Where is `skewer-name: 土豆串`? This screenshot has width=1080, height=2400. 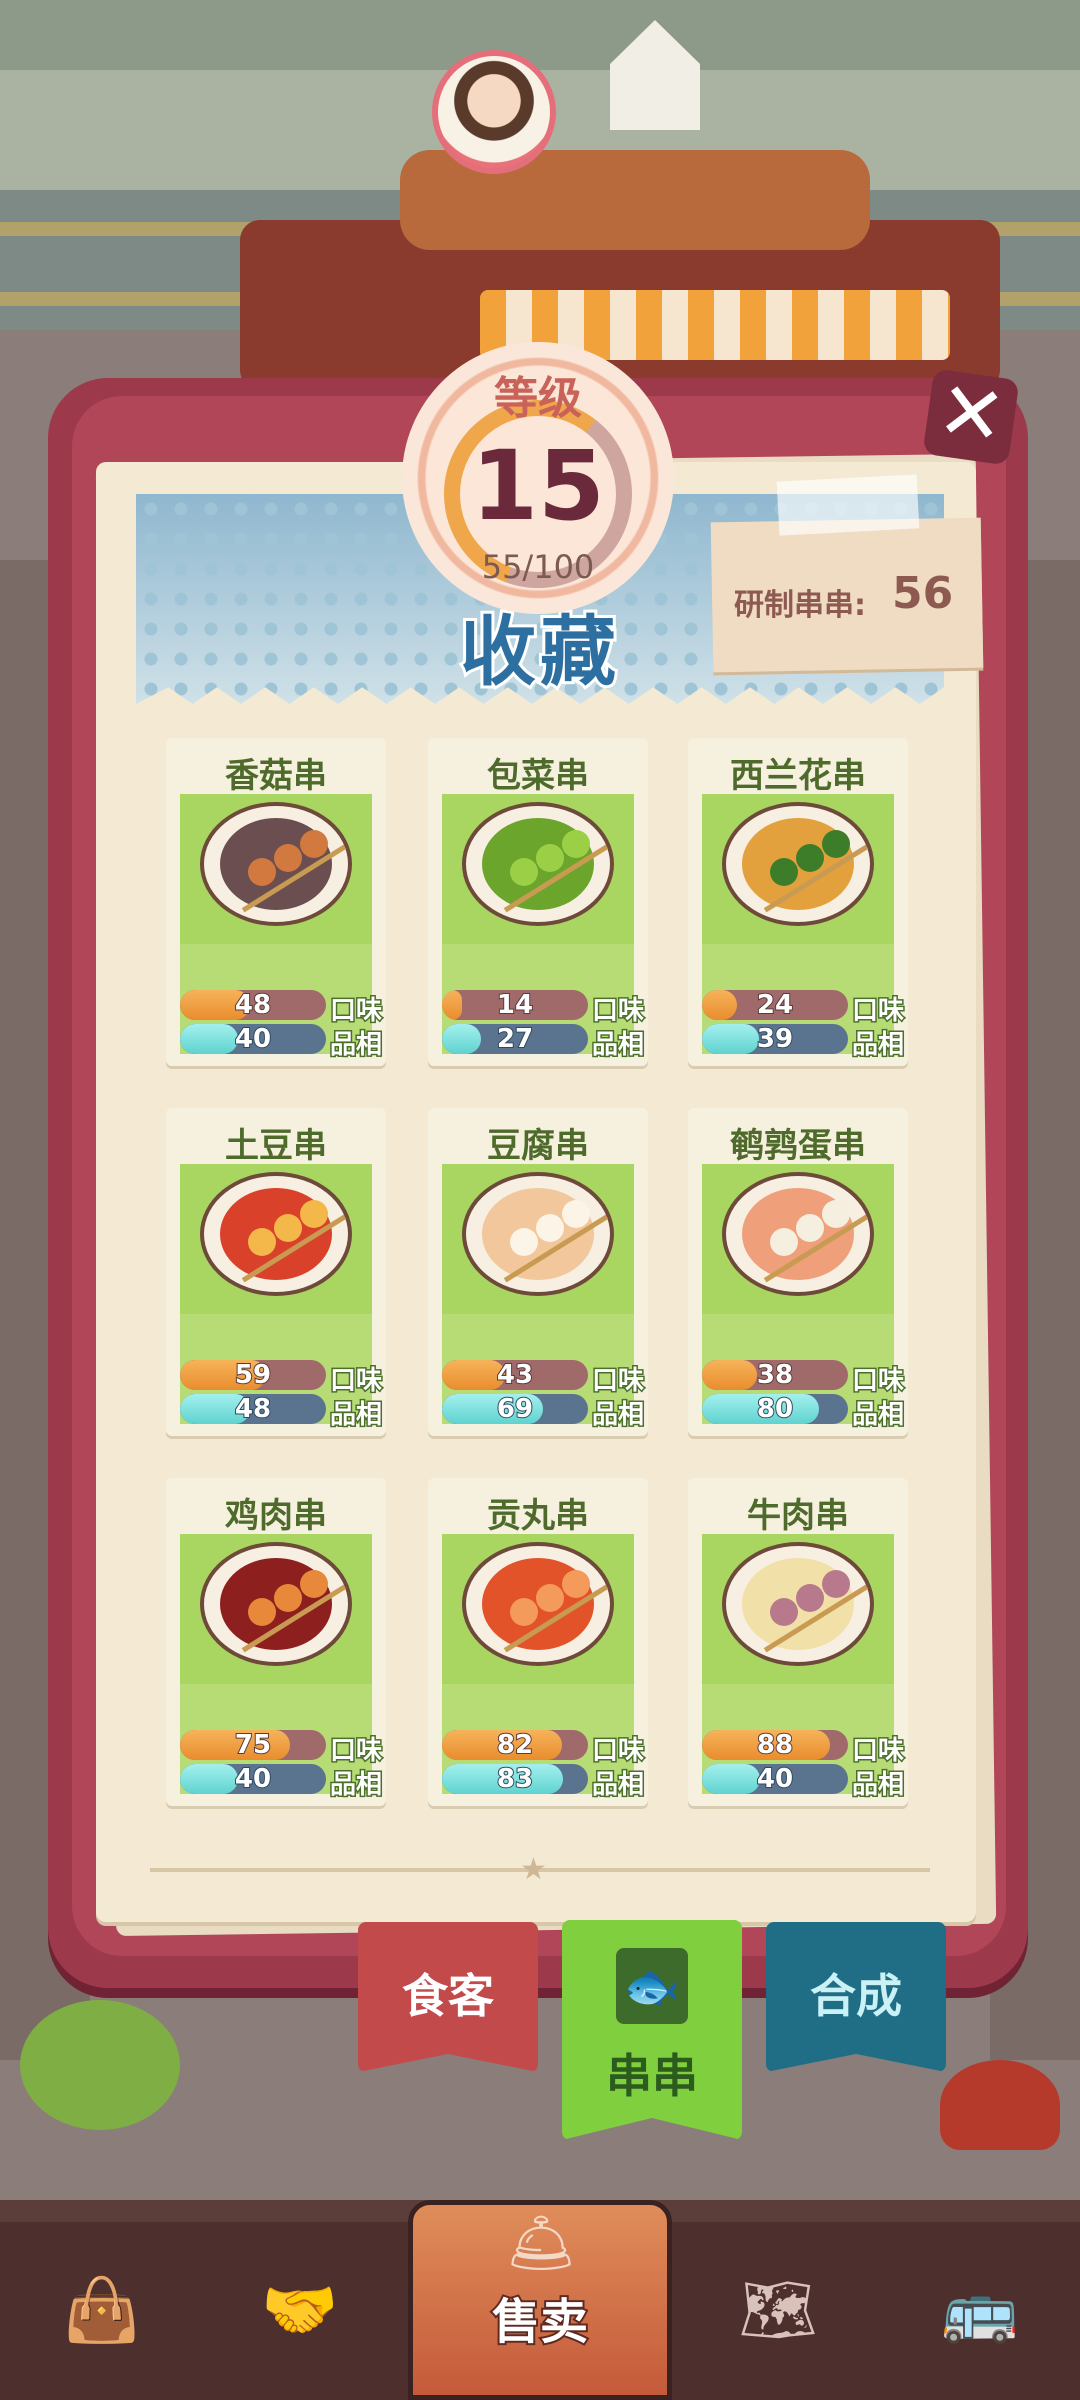
skewer-name: 土豆串 is located at coordinates (276, 1146).